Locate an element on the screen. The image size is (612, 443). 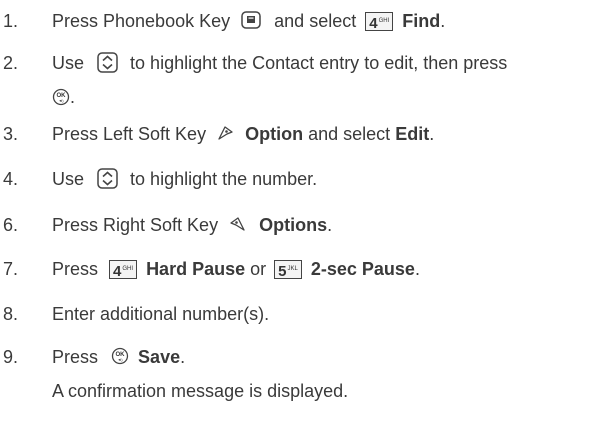
key-5-jkl-icon: 5JKL is located at coordinates (288, 269).